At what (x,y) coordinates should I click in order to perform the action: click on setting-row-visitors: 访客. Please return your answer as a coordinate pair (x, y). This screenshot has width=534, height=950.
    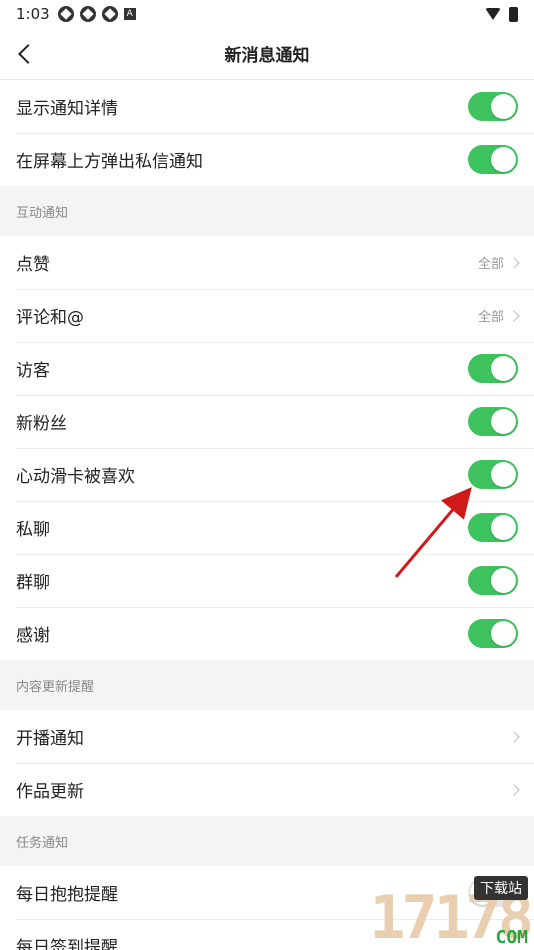
    Looking at the image, I should click on (267, 368).